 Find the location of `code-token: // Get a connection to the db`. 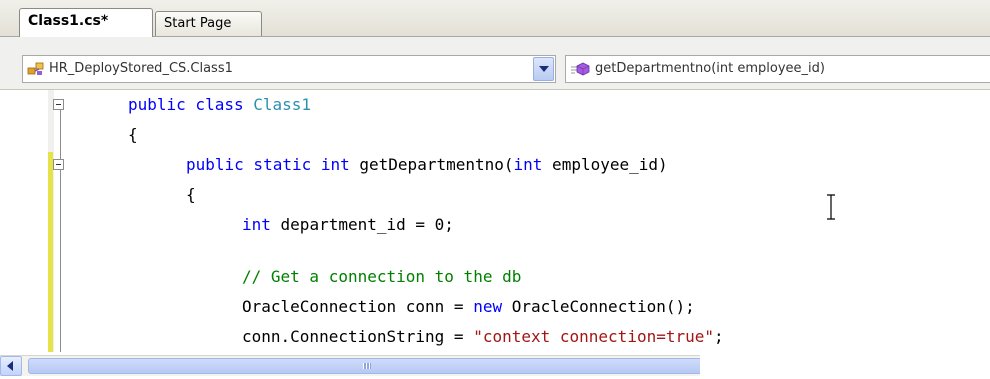

code-token: // Get a connection to the db is located at coordinates (382, 276).